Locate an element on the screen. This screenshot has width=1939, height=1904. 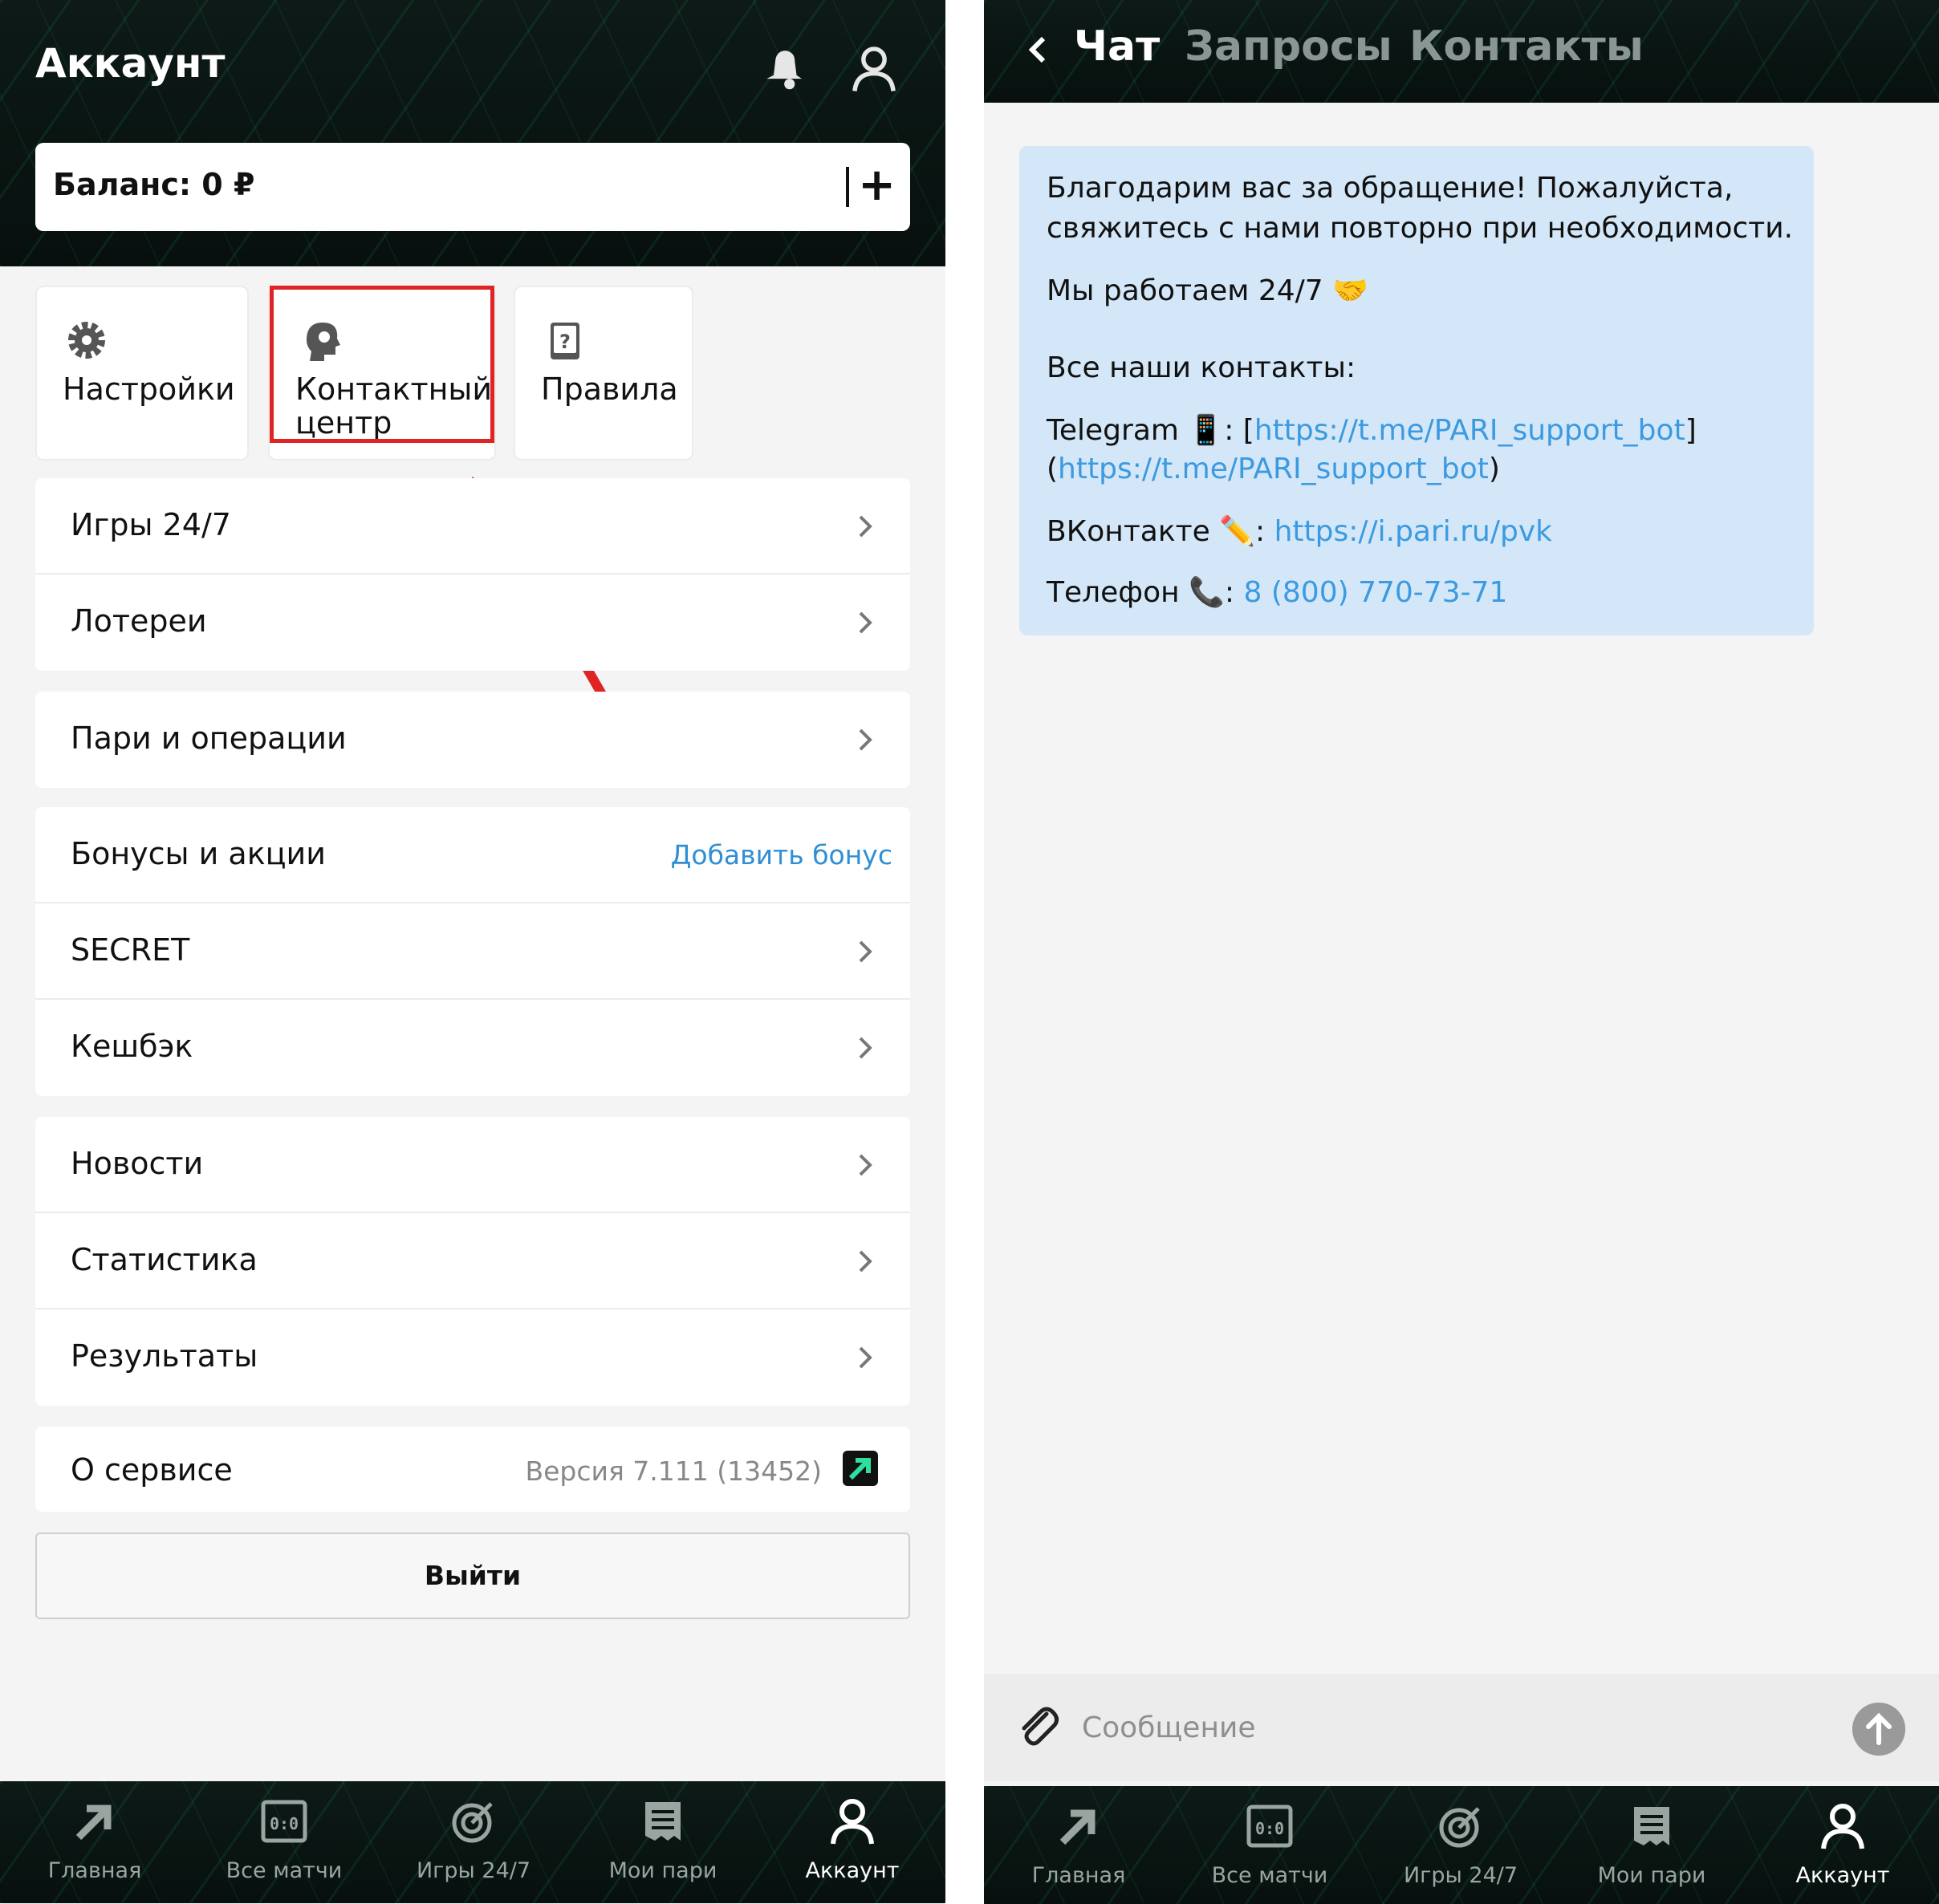
message-line: Благодарим вас за обращение! Пожалуйста, is located at coordinates (1390, 188).